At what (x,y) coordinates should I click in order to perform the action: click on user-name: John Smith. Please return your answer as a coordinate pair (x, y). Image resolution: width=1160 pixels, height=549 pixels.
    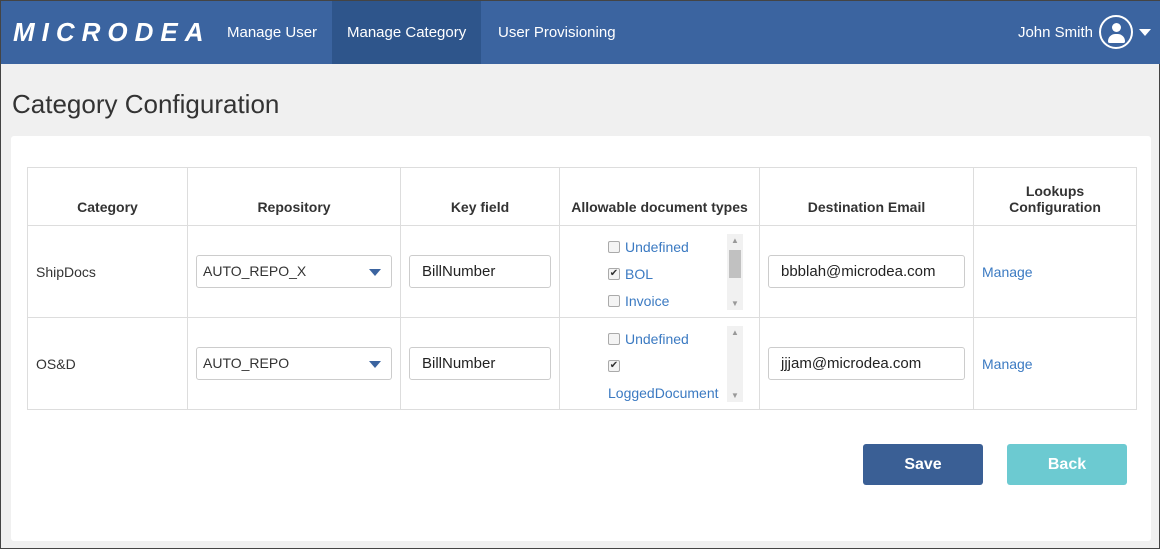
    Looking at the image, I should click on (1055, 32).